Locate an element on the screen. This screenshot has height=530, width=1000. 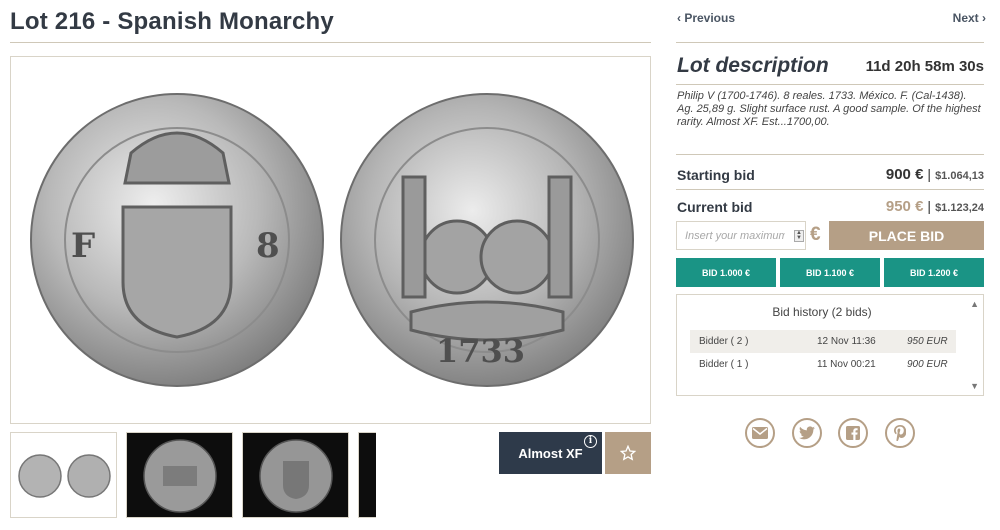
svg-text: F is located at coordinates (83, 246).